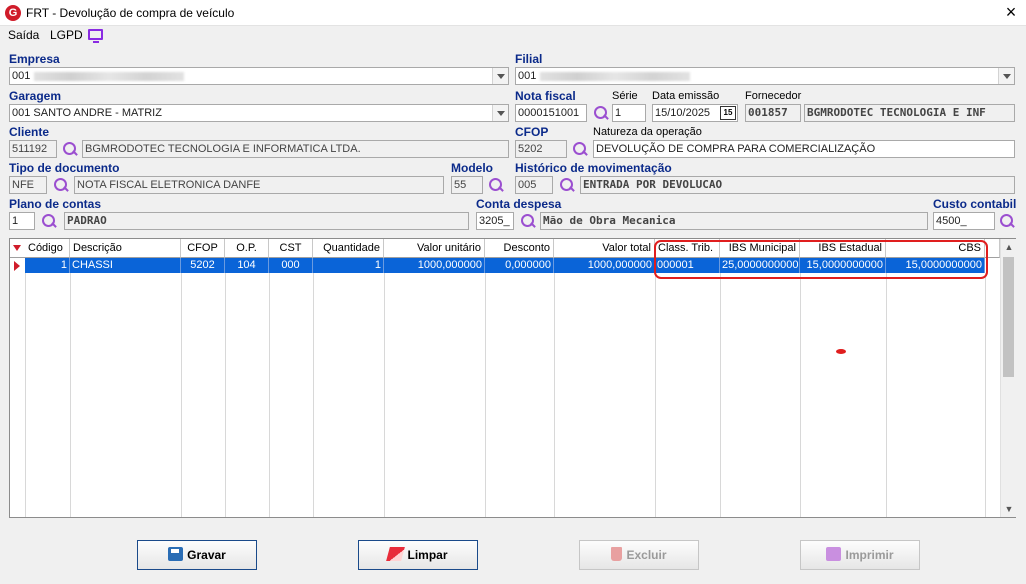  Describe the element at coordinates (1009, 509) in the screenshot. I see `scroll-down-icon: ▼` at that location.